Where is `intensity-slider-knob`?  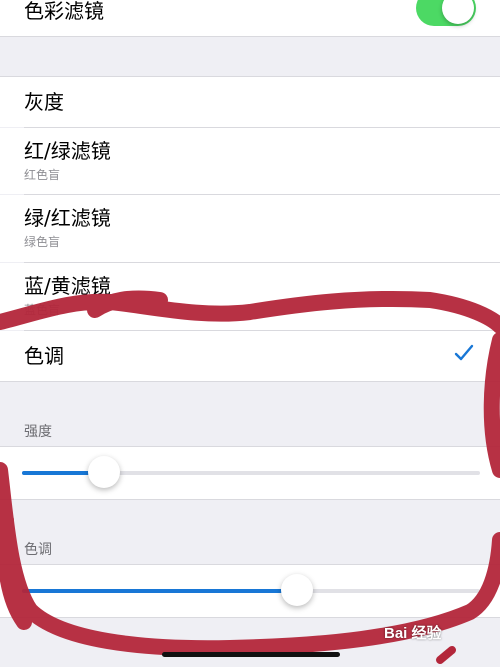
intensity-slider-knob is located at coordinates (104, 472).